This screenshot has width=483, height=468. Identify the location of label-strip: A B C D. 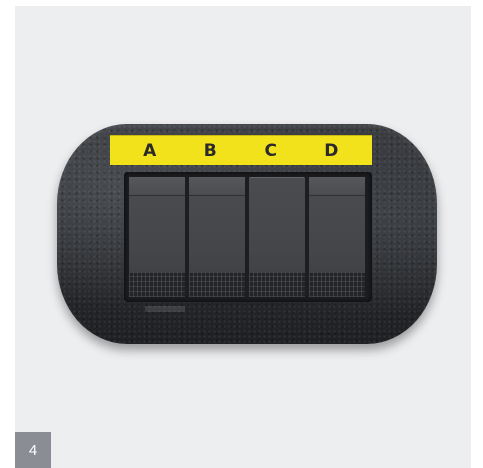
(241, 150).